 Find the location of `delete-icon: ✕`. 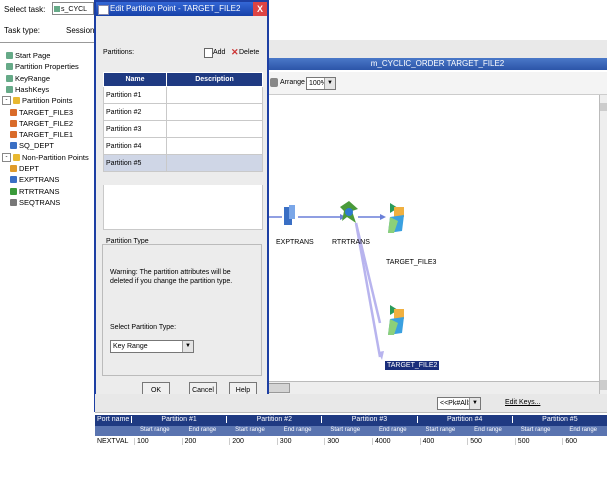

delete-icon: ✕ is located at coordinates (235, 52).